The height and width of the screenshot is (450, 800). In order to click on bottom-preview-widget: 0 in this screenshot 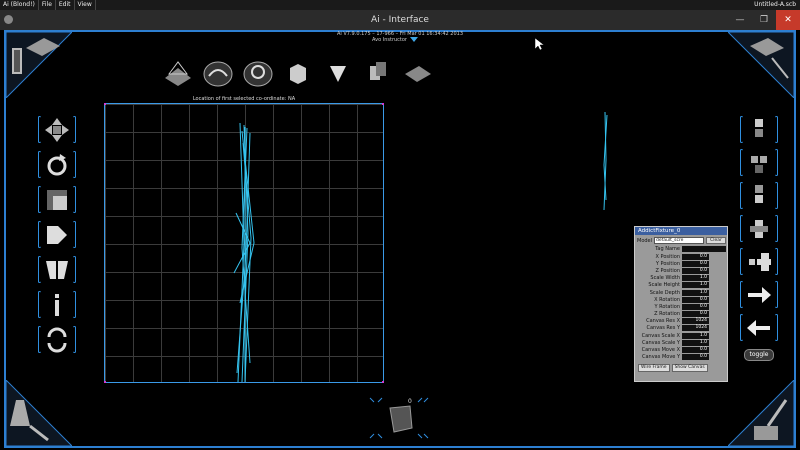, I will do `click(400, 418)`.